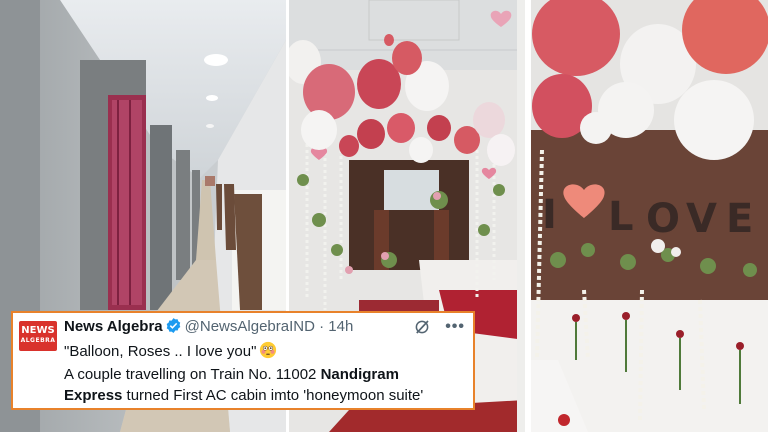 Image resolution: width=768 pixels, height=432 pixels. Describe the element at coordinates (38, 340) in the screenshot. I see `logo-line-2: ALGEBRA` at that location.